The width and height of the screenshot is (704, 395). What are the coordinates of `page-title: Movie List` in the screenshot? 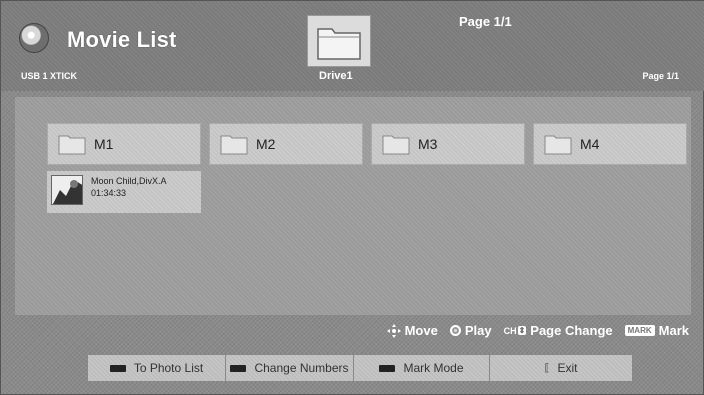 It's located at (122, 39).